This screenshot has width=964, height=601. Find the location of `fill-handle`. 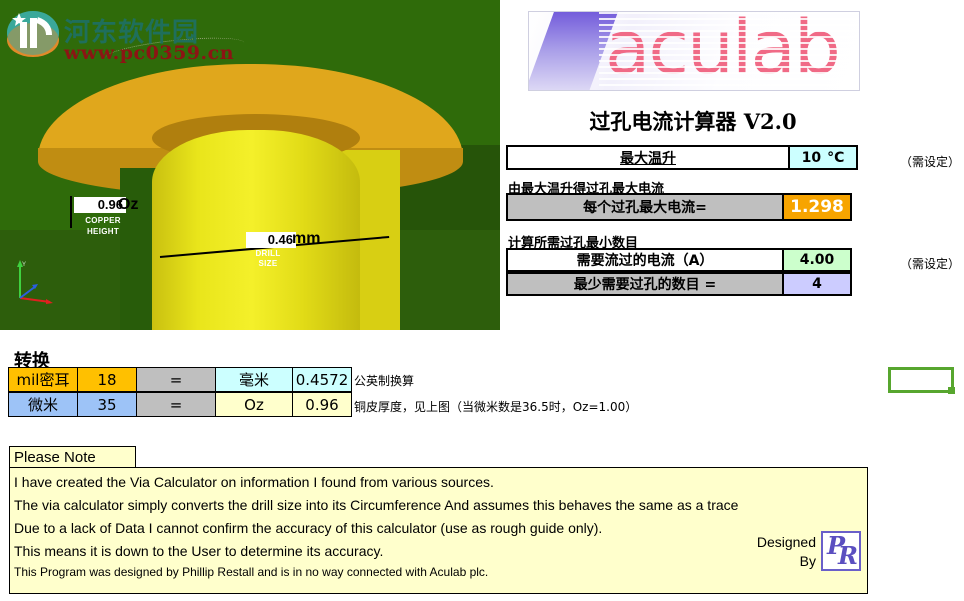

fill-handle is located at coordinates (951, 390).